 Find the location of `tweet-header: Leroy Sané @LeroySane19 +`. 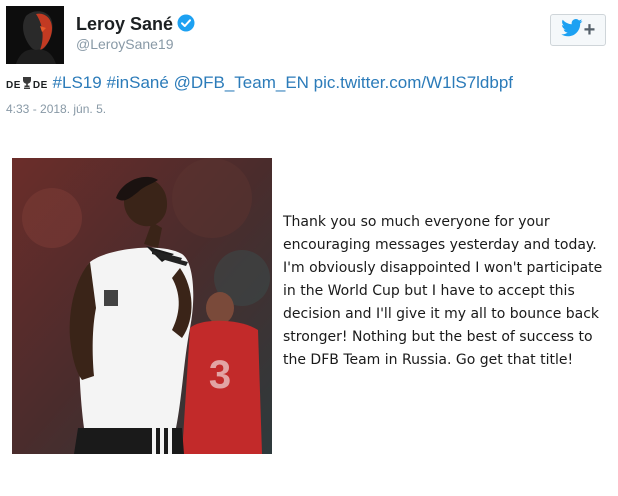

tweet-header: Leroy Sané @LeroySane19 + is located at coordinates (309, 35).